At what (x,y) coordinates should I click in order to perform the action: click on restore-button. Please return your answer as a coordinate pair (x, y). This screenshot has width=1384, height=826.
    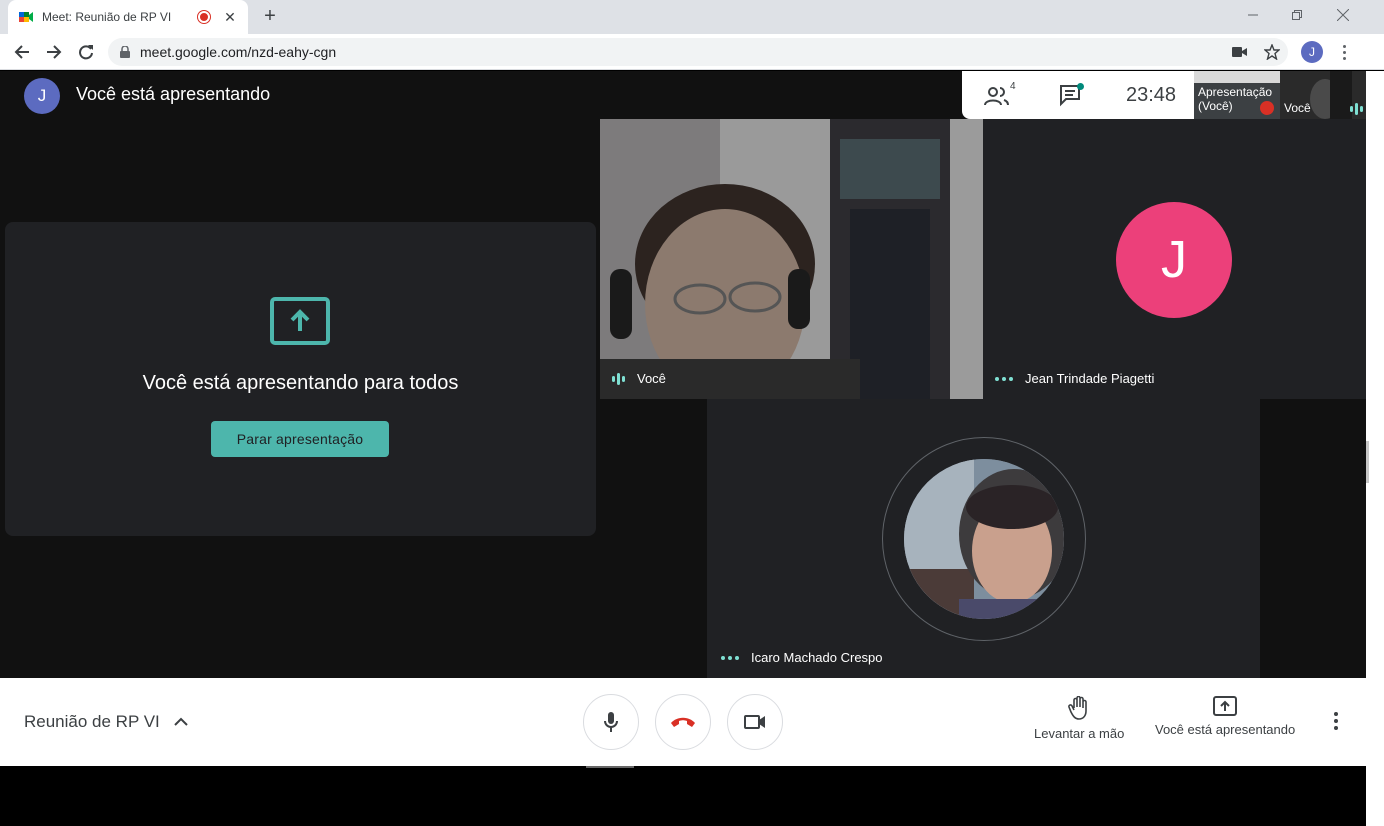
    Looking at the image, I should click on (1297, 15).